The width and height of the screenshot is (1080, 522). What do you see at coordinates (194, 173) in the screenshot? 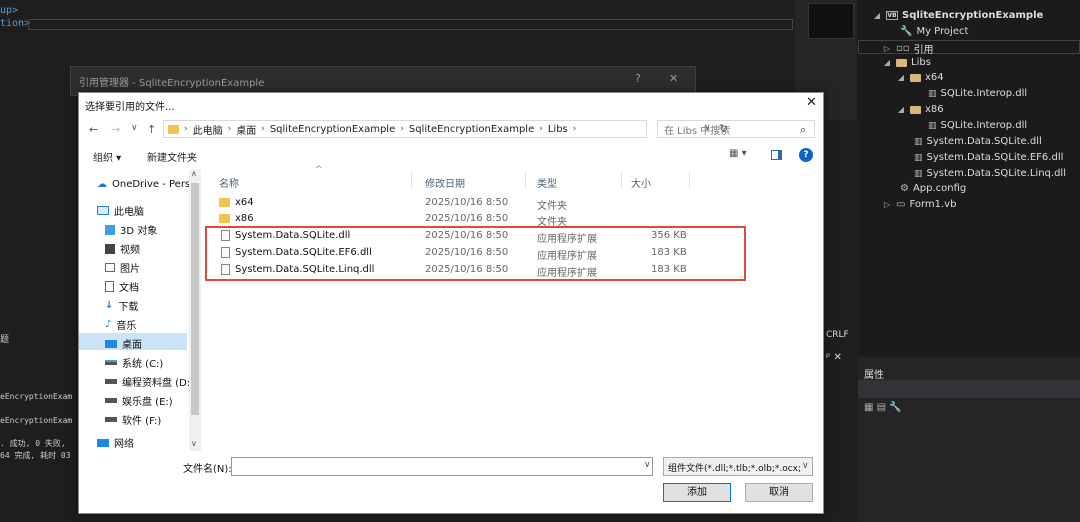
I see `scroll-up-icon: ∧` at bounding box center [194, 173].